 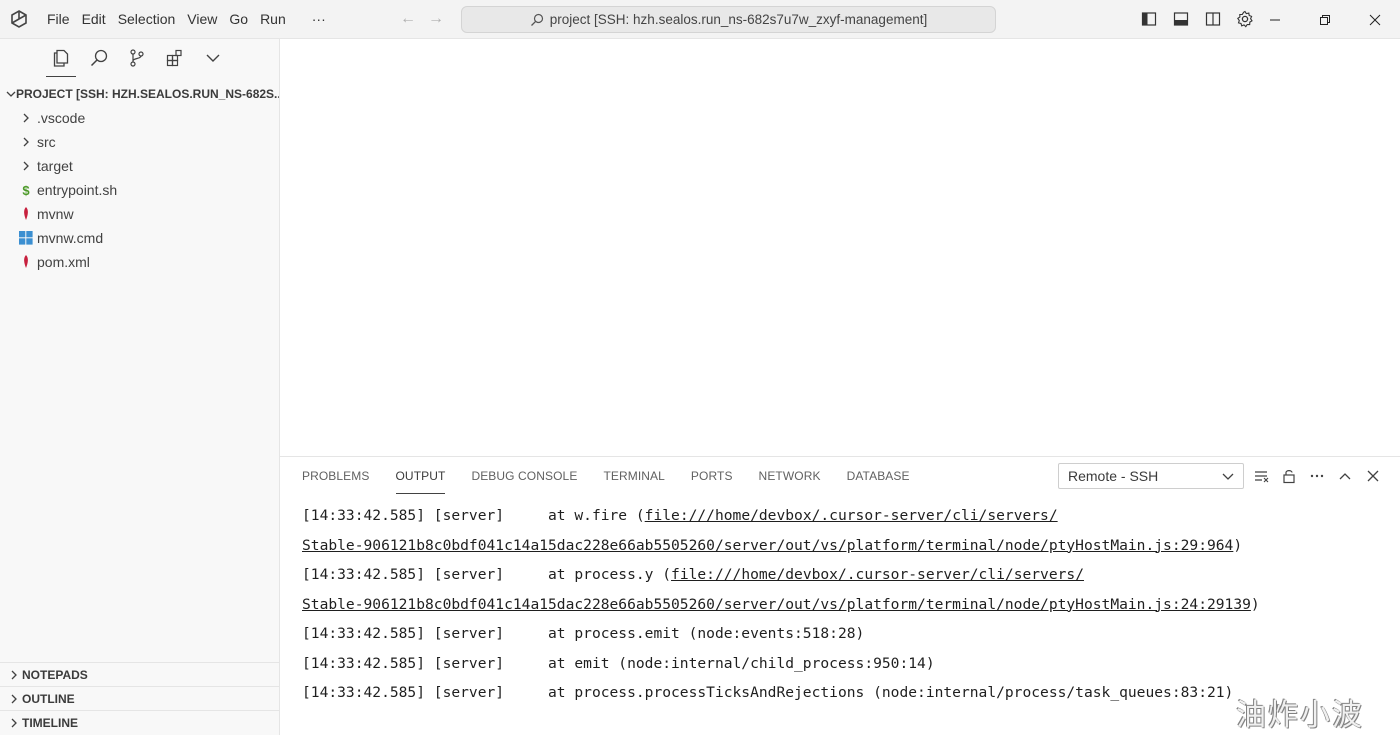 What do you see at coordinates (633, 476) in the screenshot?
I see `tab-terminal: TERMINAL` at bounding box center [633, 476].